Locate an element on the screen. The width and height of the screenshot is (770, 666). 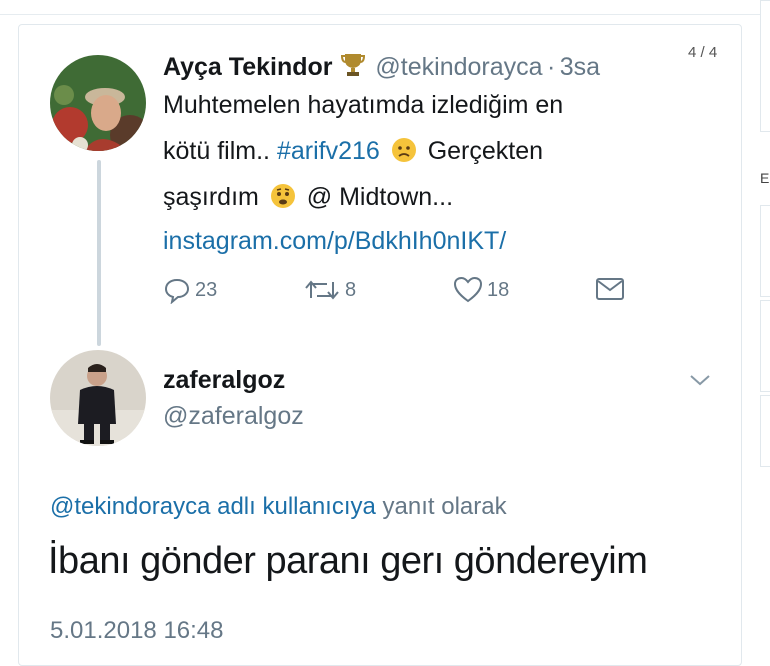
right-rail is located at coordinates (761, 326).